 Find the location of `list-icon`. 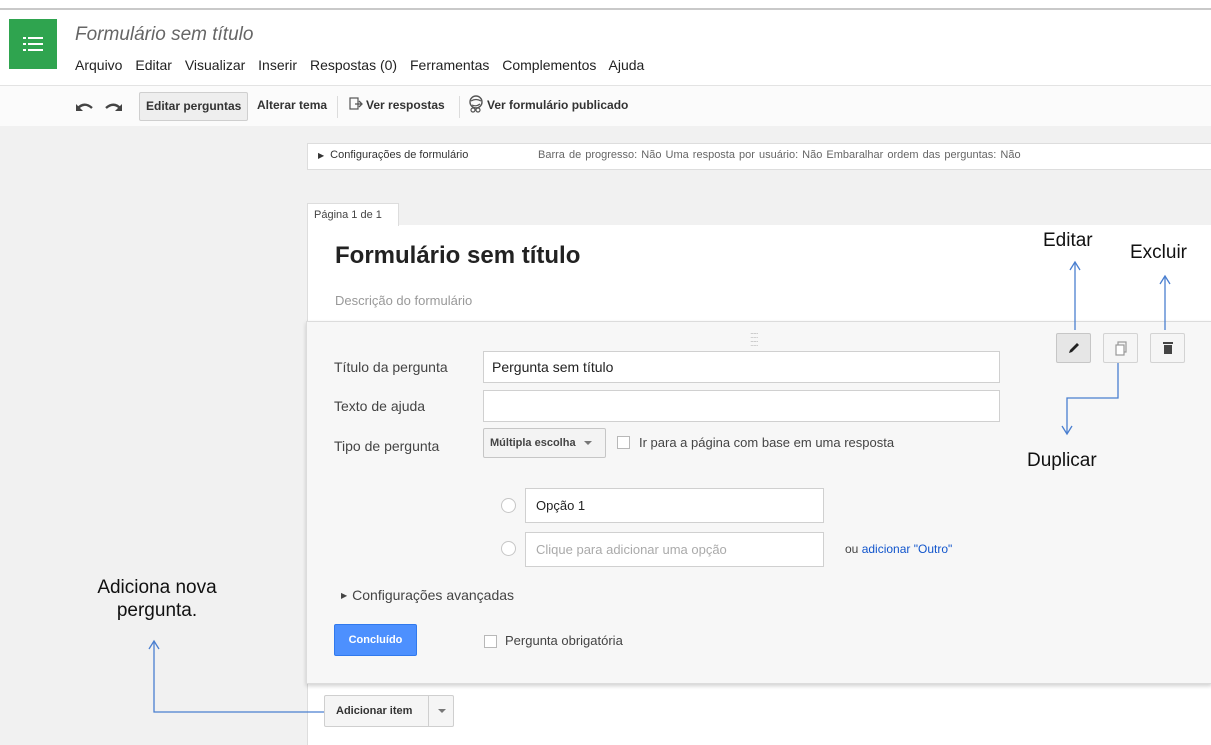

list-icon is located at coordinates (33, 44).